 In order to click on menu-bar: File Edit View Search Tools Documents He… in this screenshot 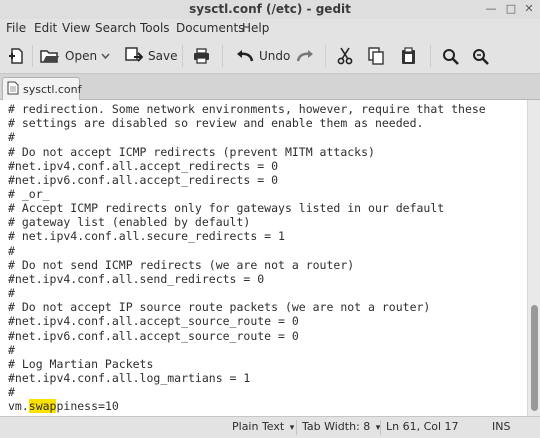, I will do `click(270, 29)`.